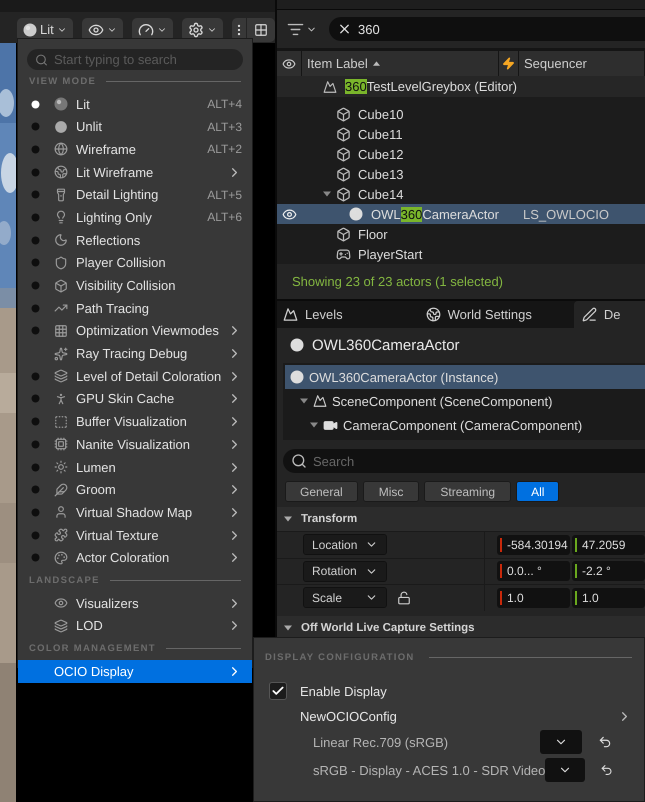 The height and width of the screenshot is (802, 645). What do you see at coordinates (135, 194) in the screenshot?
I see `menu-item: Detail Lighting ALT+5` at bounding box center [135, 194].